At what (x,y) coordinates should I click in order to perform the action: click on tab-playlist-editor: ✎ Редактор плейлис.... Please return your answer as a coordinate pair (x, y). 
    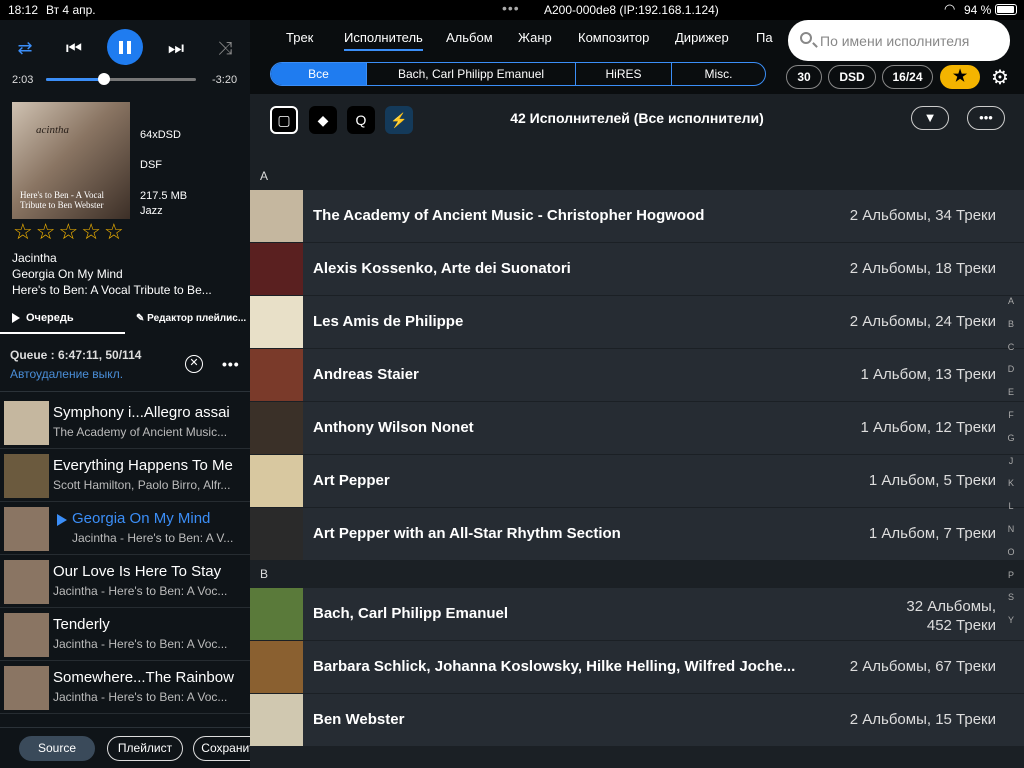
    Looking at the image, I should click on (191, 318).